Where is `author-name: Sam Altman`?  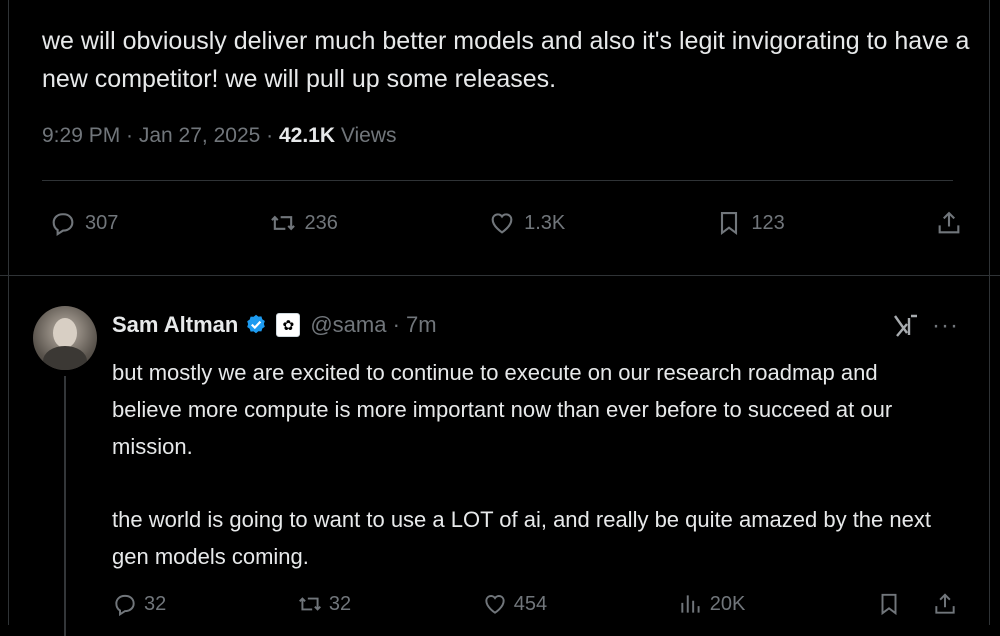
author-name: Sam Altman is located at coordinates (175, 325).